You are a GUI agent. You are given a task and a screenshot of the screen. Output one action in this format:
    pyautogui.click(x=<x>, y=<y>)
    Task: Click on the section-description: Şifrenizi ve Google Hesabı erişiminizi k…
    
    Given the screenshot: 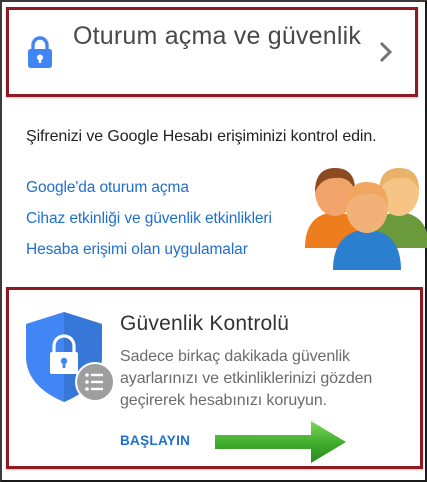 What is the action you would take?
    pyautogui.click(x=201, y=136)
    